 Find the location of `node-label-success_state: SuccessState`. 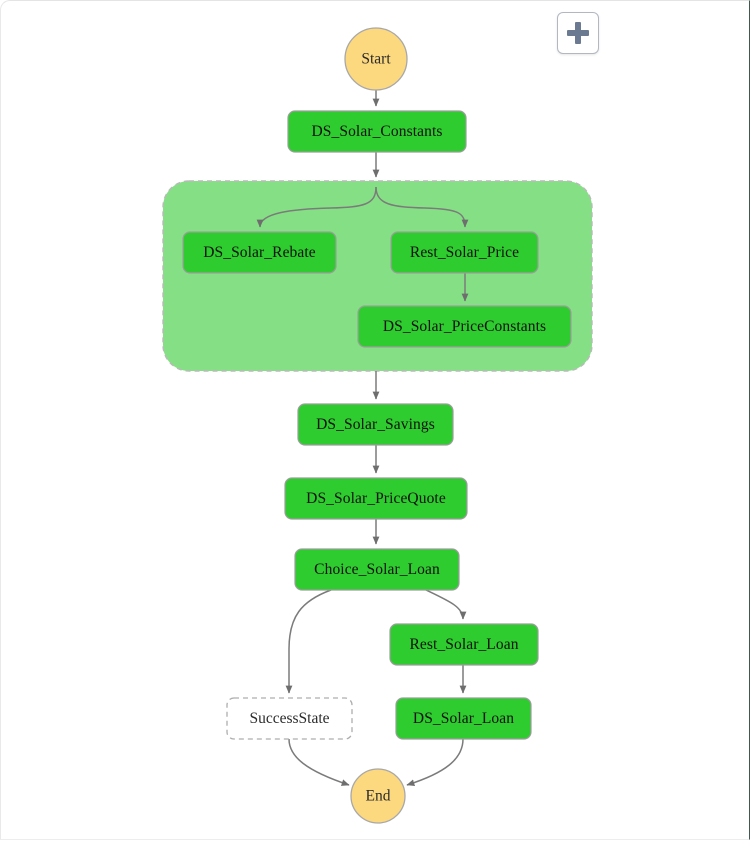

node-label-success_state: SuccessState is located at coordinates (289, 718).